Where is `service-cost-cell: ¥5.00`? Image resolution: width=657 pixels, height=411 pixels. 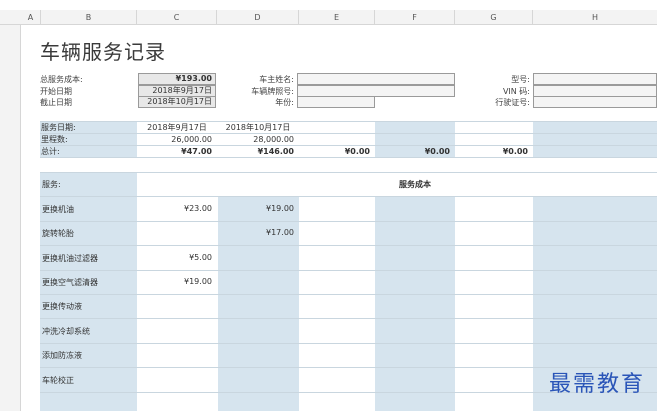
service-cost-cell: ¥5.00 is located at coordinates (175, 257).